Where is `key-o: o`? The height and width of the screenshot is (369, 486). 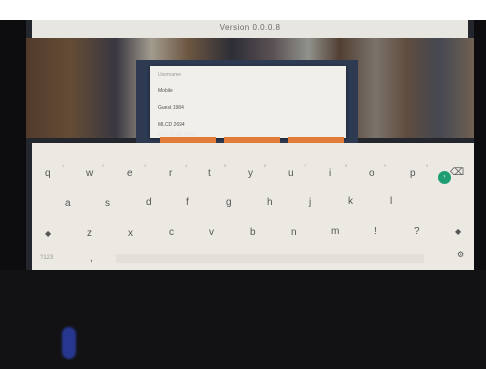
key-o: o is located at coordinates (372, 173).